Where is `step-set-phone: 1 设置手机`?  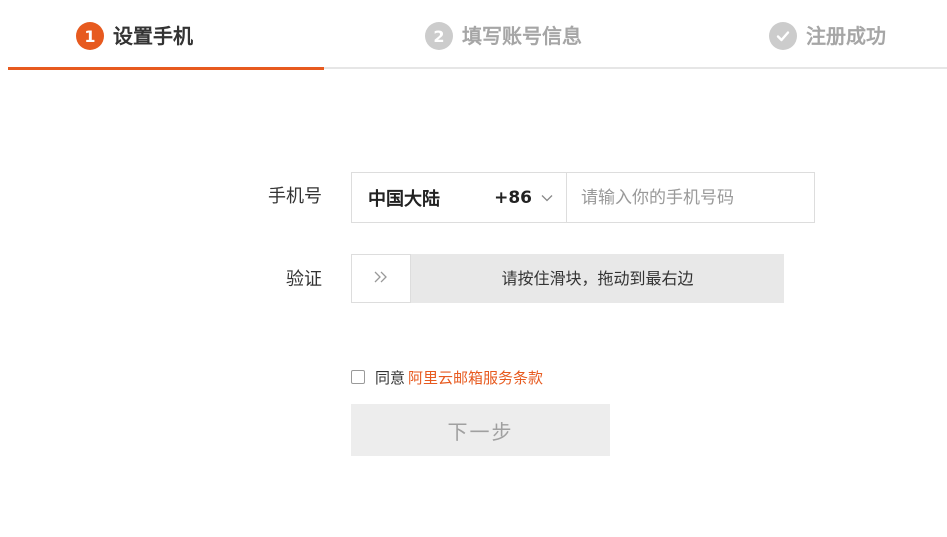 step-set-phone: 1 设置手机 is located at coordinates (134, 36).